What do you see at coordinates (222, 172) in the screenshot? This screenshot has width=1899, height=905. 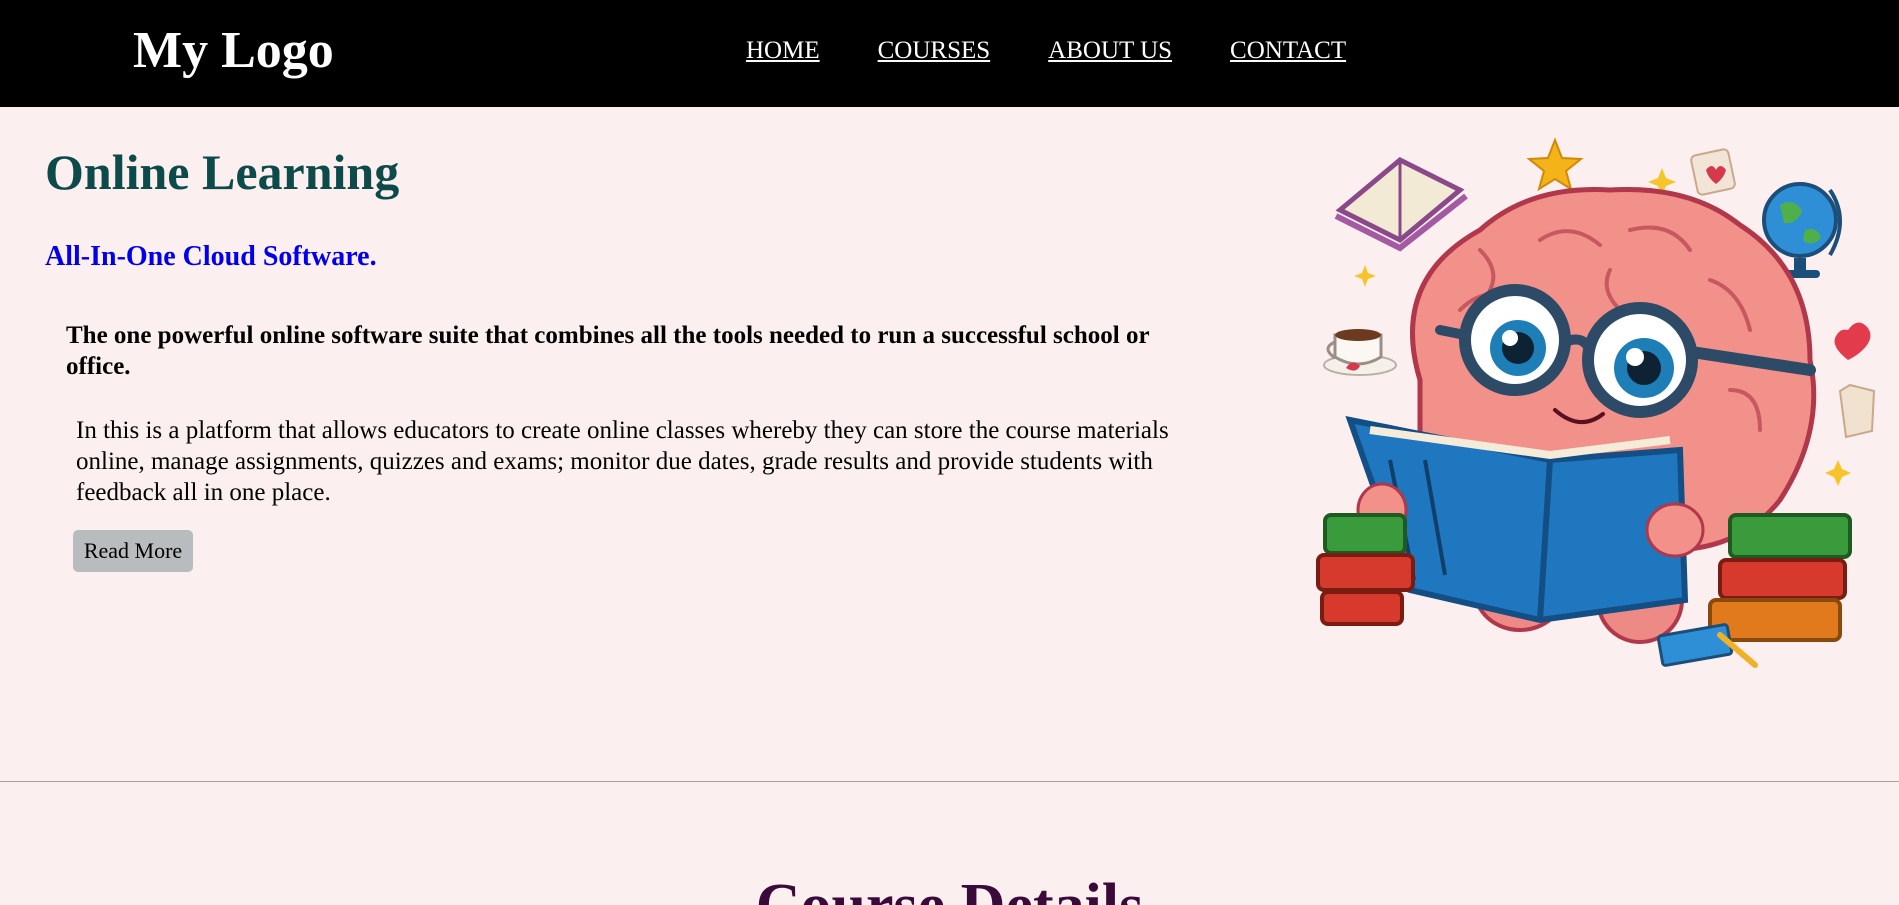 I see `hero-title: Online Learning` at bounding box center [222, 172].